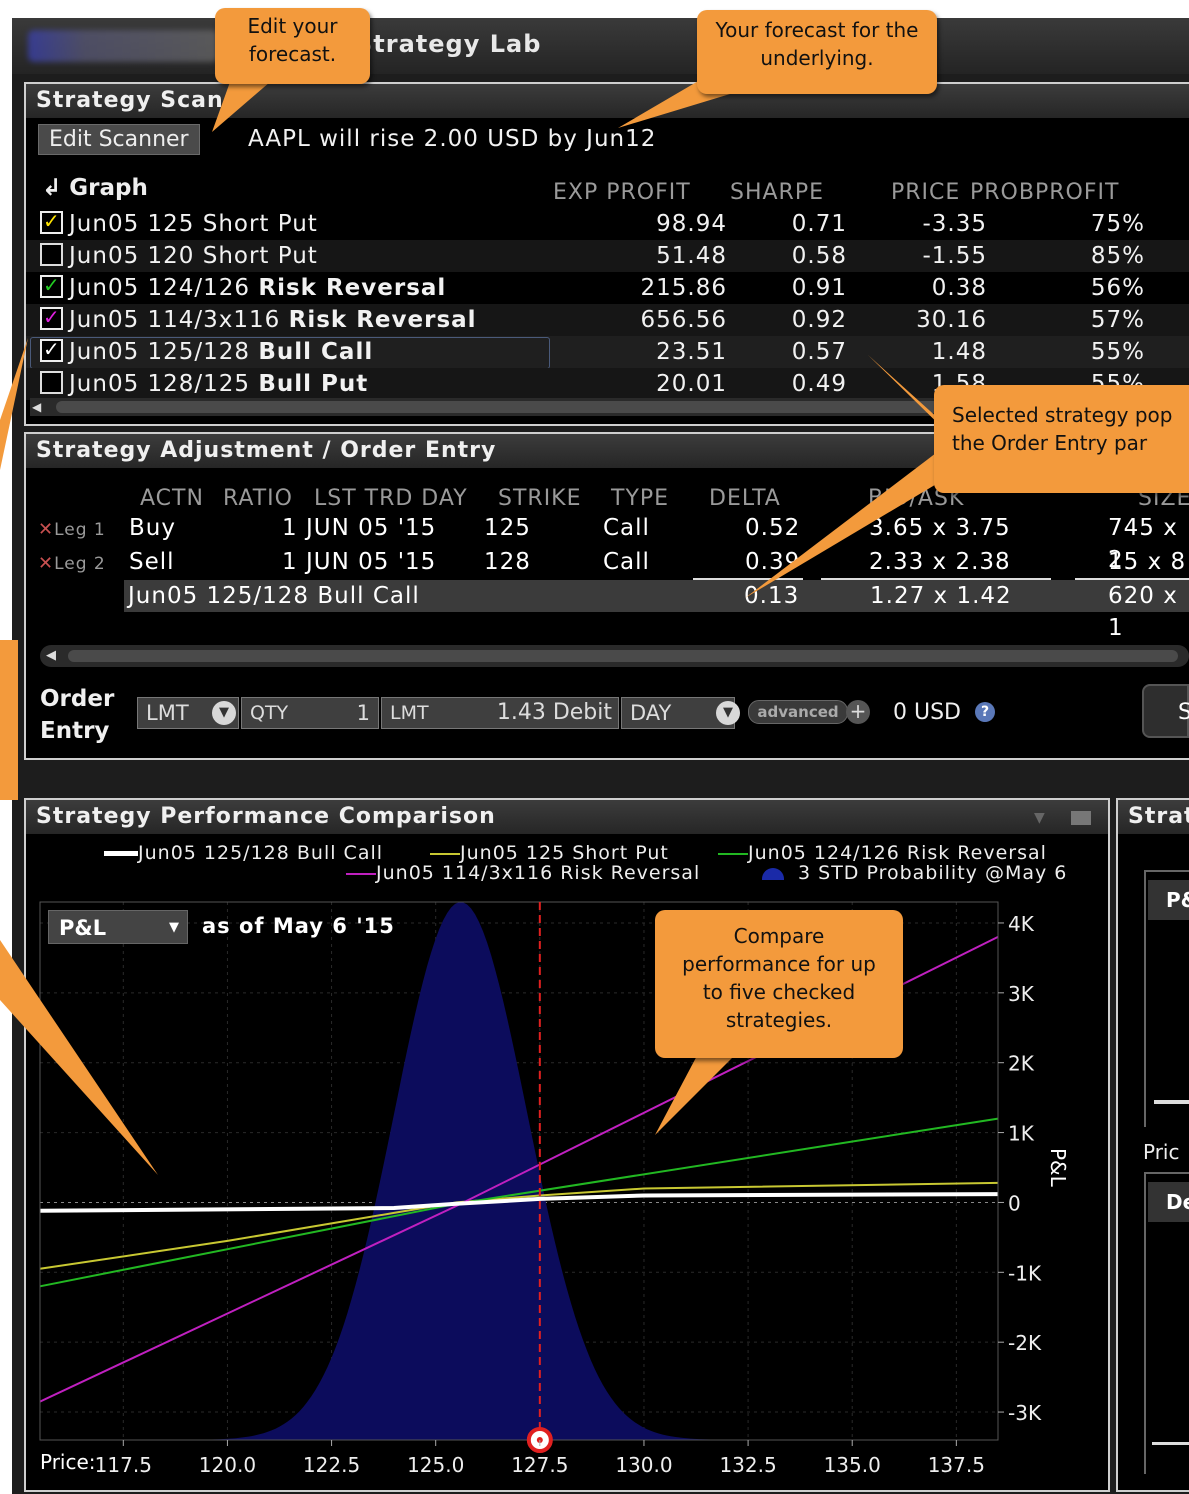 The height and width of the screenshot is (1494, 1189). I want to click on pointer-compare, so click(697, 1092).